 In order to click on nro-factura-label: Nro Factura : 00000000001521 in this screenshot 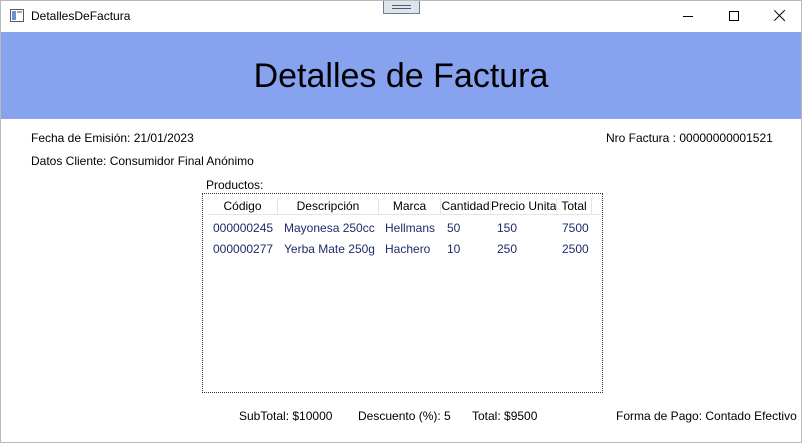, I will do `click(689, 138)`.